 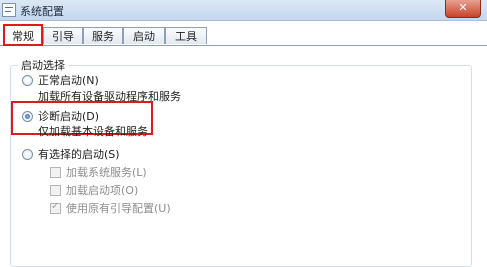 What do you see at coordinates (93, 131) in the screenshot?
I see `diagnostic-startup-description: 仅加载基本设备和服务` at bounding box center [93, 131].